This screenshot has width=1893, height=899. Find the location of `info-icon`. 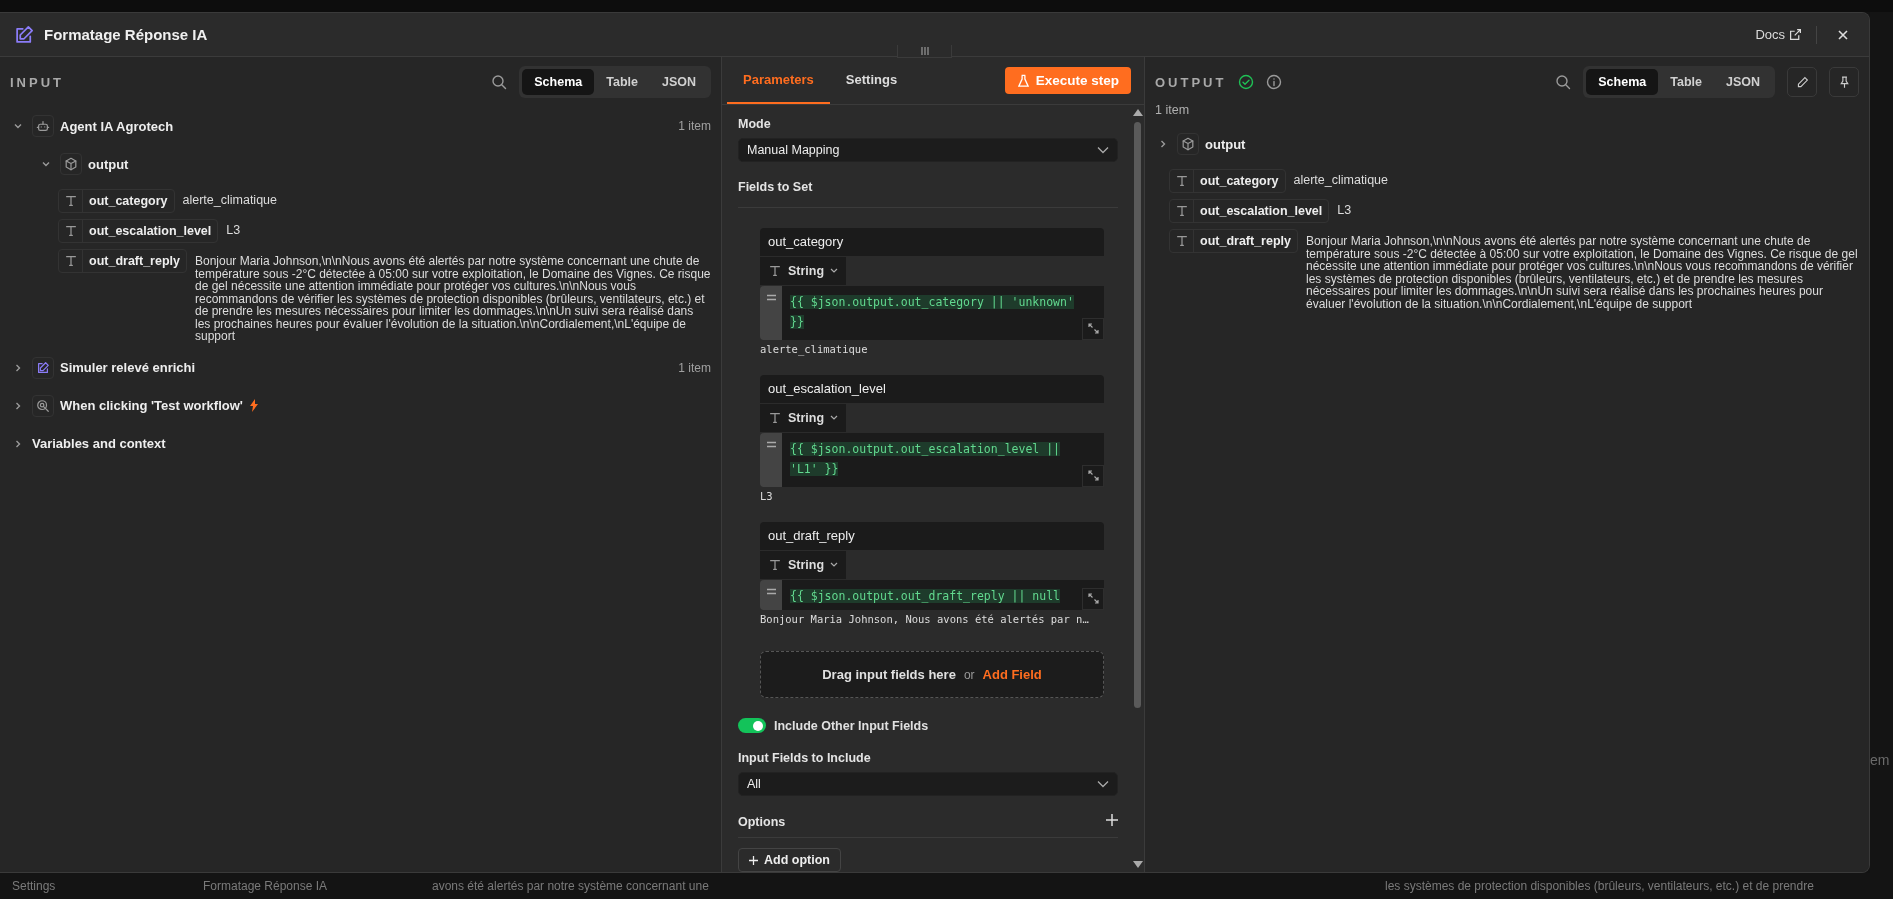

info-icon is located at coordinates (1274, 82).